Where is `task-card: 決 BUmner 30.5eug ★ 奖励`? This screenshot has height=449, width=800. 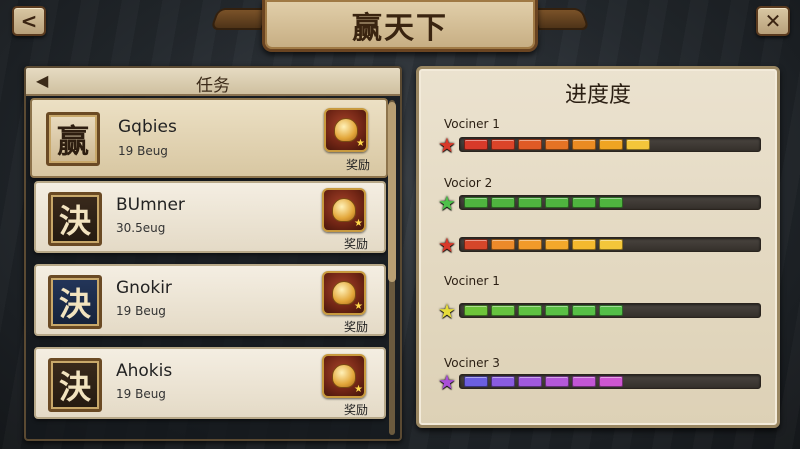 task-card: 決 BUmner 30.5eug ★ 奖励 is located at coordinates (210, 217).